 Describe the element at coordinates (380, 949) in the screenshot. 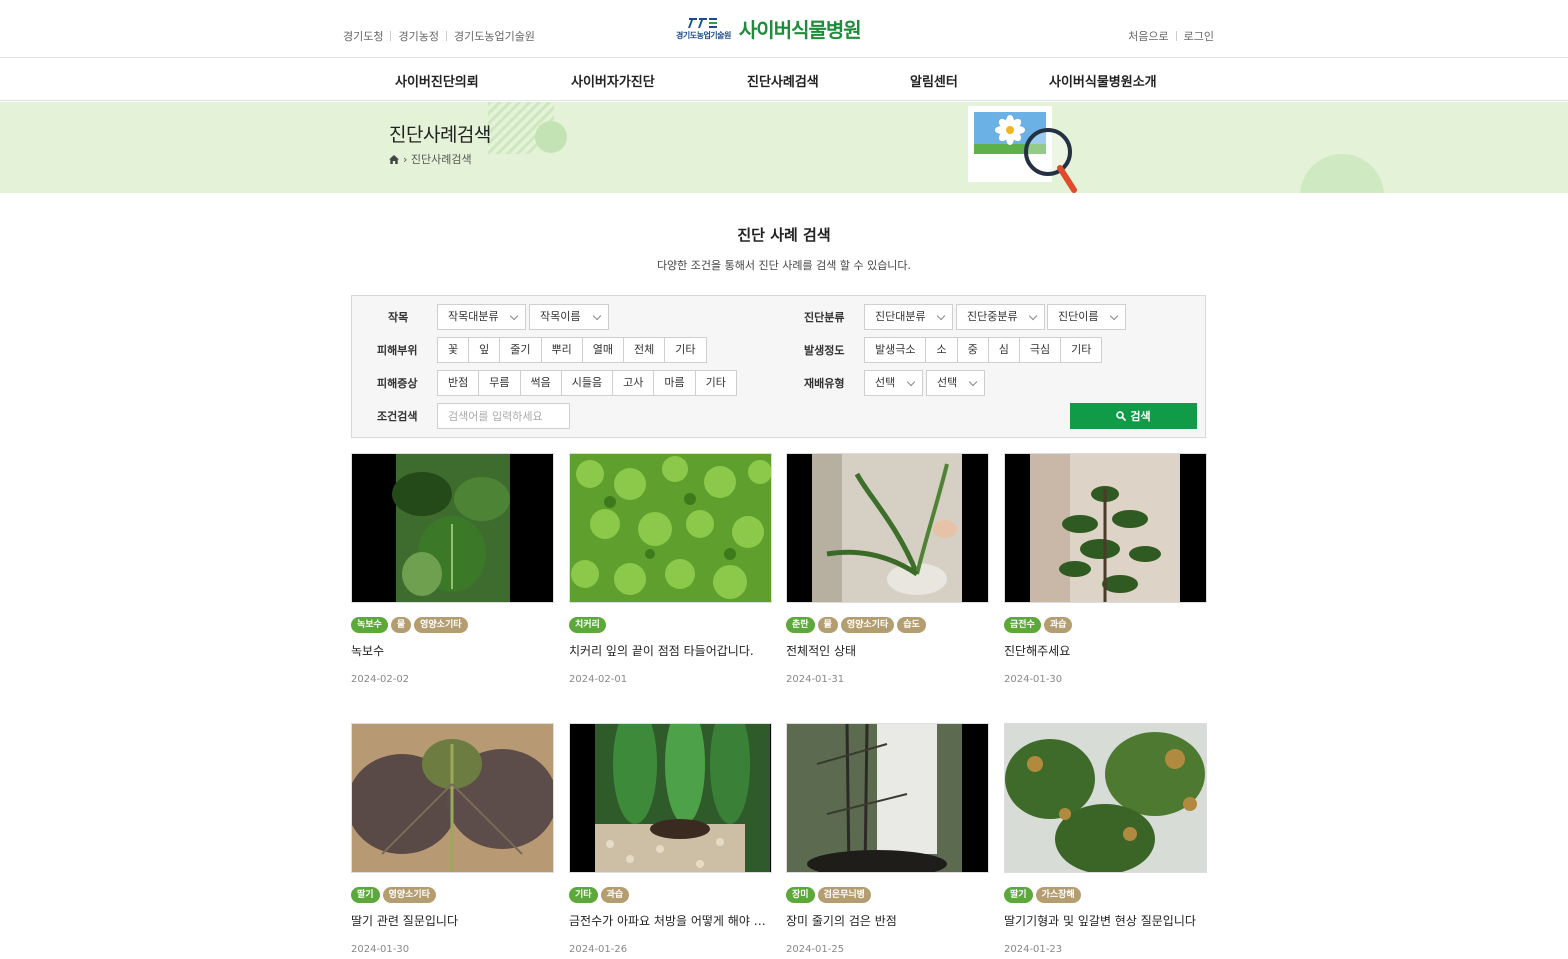

I see `case-date: 2024-01-30` at that location.